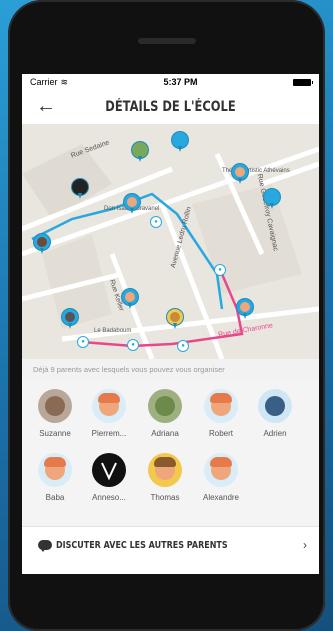  I want to click on clock: 5:37 PM, so click(180, 82).